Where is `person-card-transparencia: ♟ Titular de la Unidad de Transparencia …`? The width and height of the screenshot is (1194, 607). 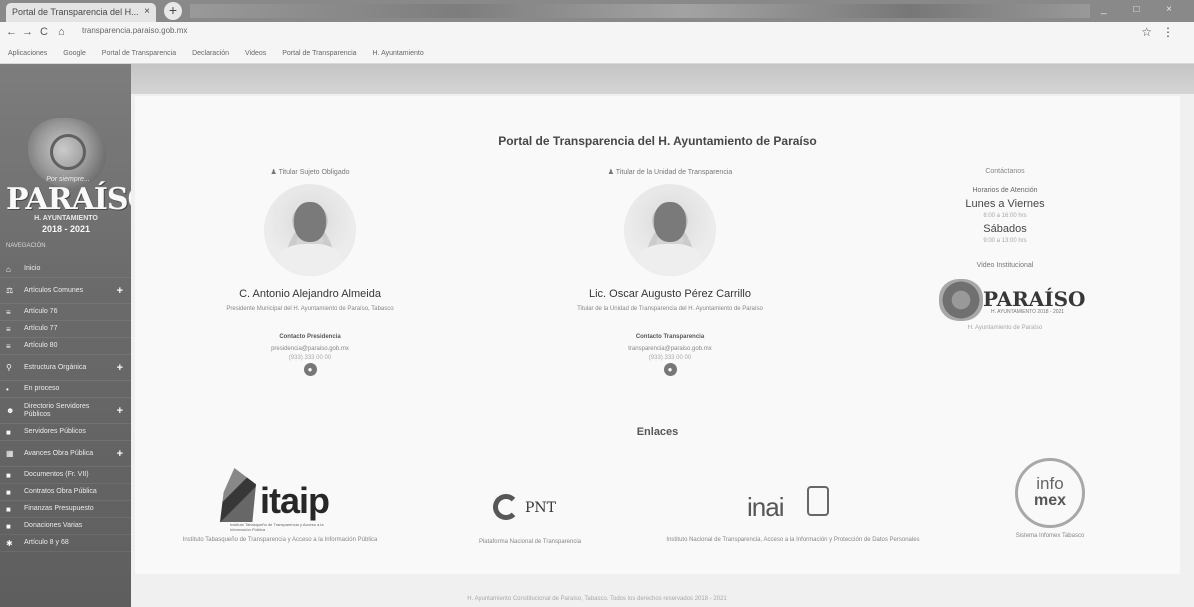 person-card-transparencia: ♟ Titular de la Unidad de Transparencia … is located at coordinates (670, 272).